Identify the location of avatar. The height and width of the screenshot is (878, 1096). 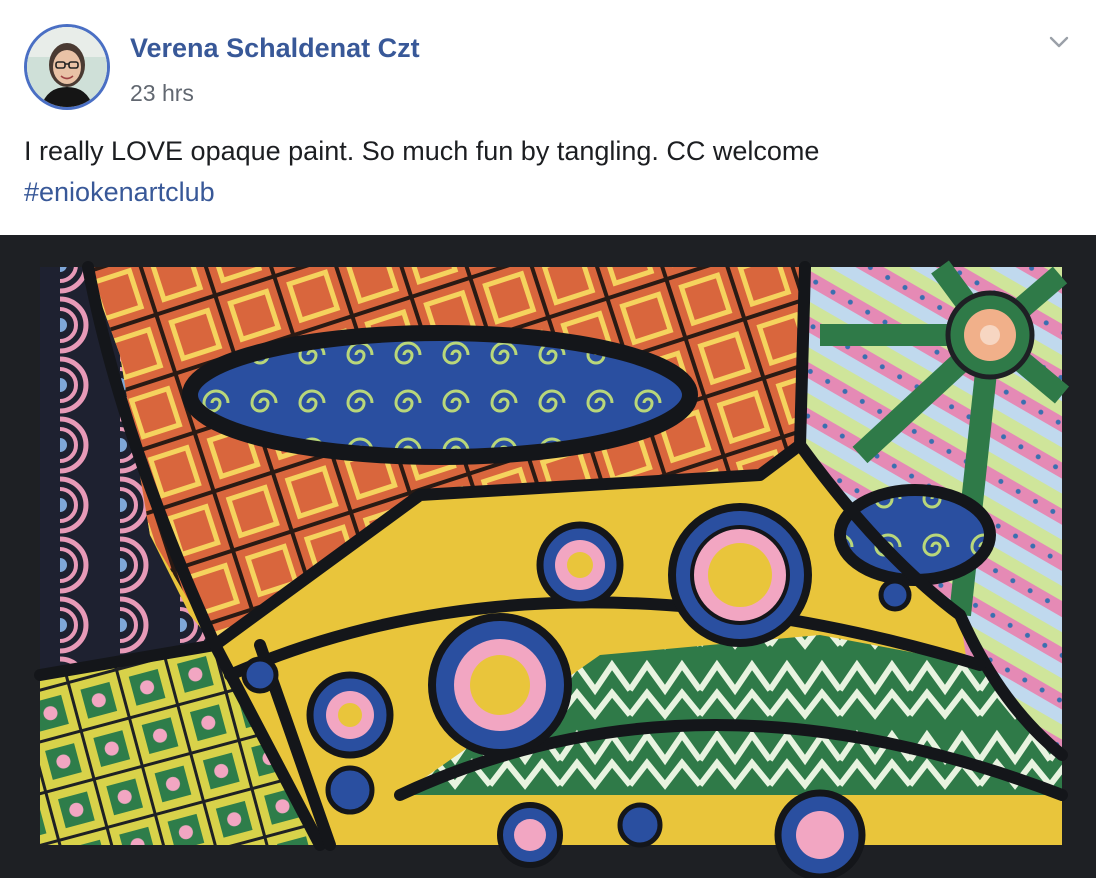
(67, 67).